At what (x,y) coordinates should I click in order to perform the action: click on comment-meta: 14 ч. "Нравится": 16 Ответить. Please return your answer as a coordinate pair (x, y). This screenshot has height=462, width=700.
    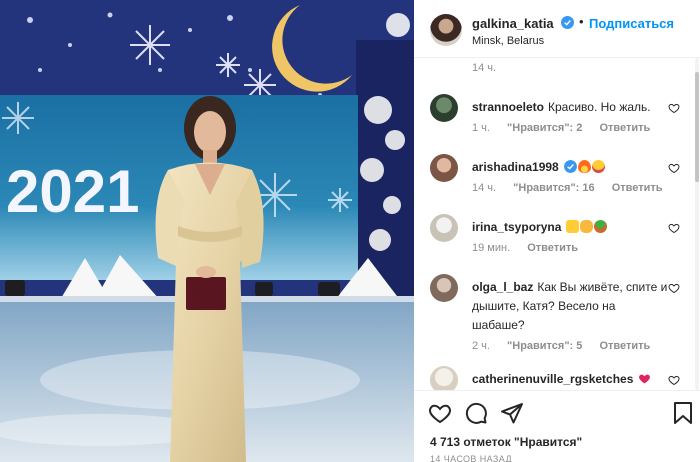
    Looking at the image, I should click on (574, 188).